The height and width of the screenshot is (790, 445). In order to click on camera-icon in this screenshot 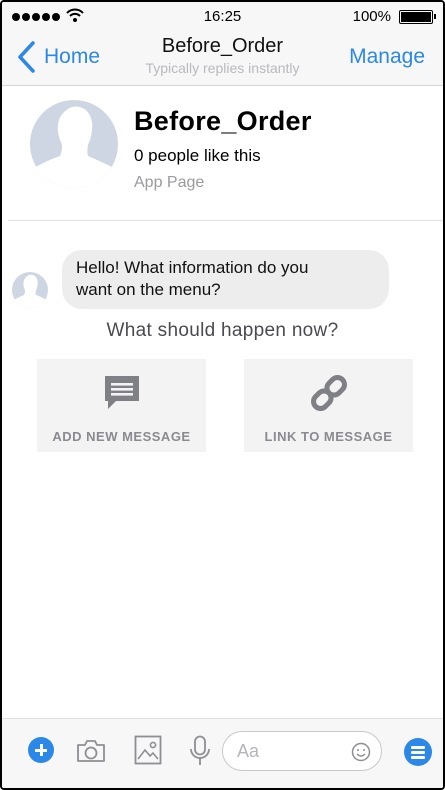, I will do `click(91, 751)`.